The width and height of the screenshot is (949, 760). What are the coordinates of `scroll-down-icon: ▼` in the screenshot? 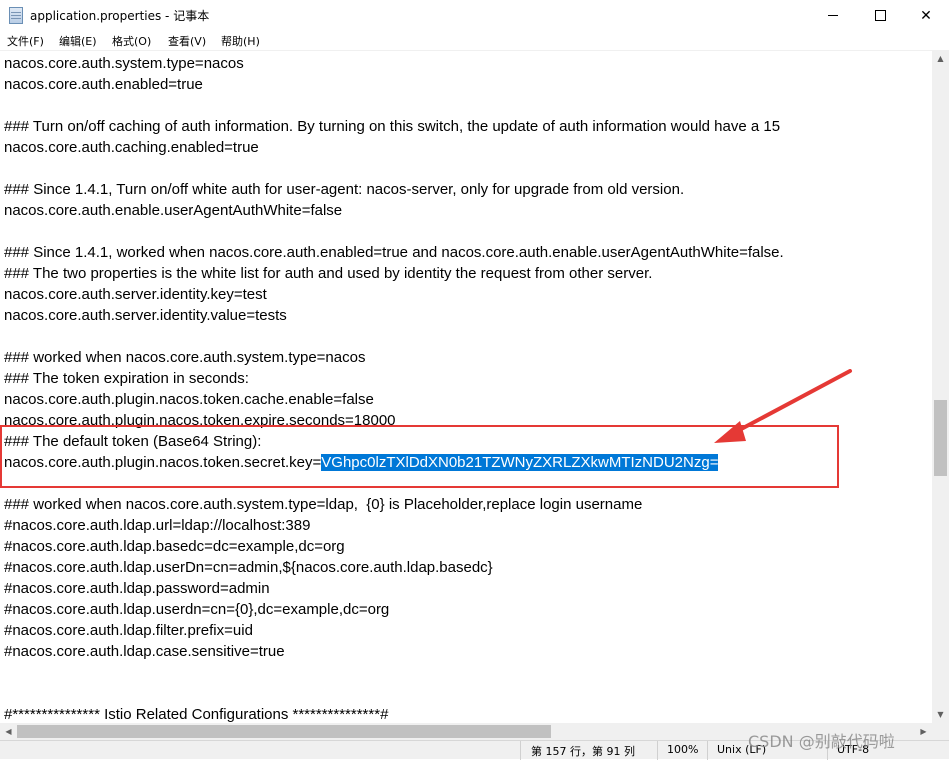 It's located at (940, 714).